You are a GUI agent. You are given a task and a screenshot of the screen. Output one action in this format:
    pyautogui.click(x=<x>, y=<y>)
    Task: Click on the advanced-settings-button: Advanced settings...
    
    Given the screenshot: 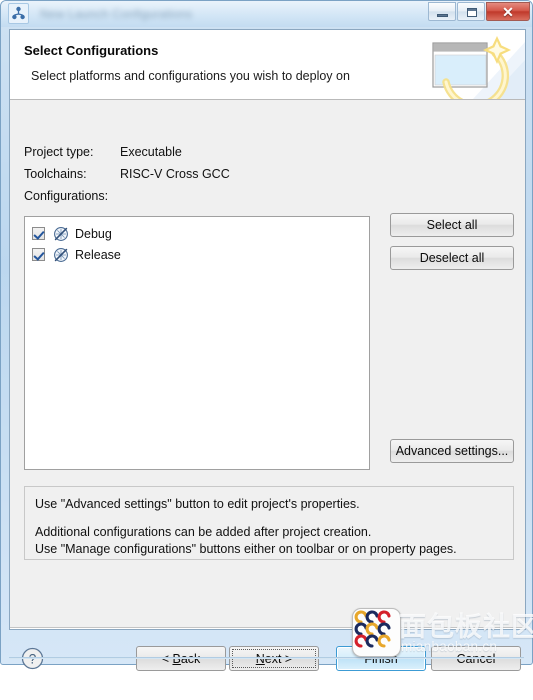 What is the action you would take?
    pyautogui.click(x=452, y=451)
    